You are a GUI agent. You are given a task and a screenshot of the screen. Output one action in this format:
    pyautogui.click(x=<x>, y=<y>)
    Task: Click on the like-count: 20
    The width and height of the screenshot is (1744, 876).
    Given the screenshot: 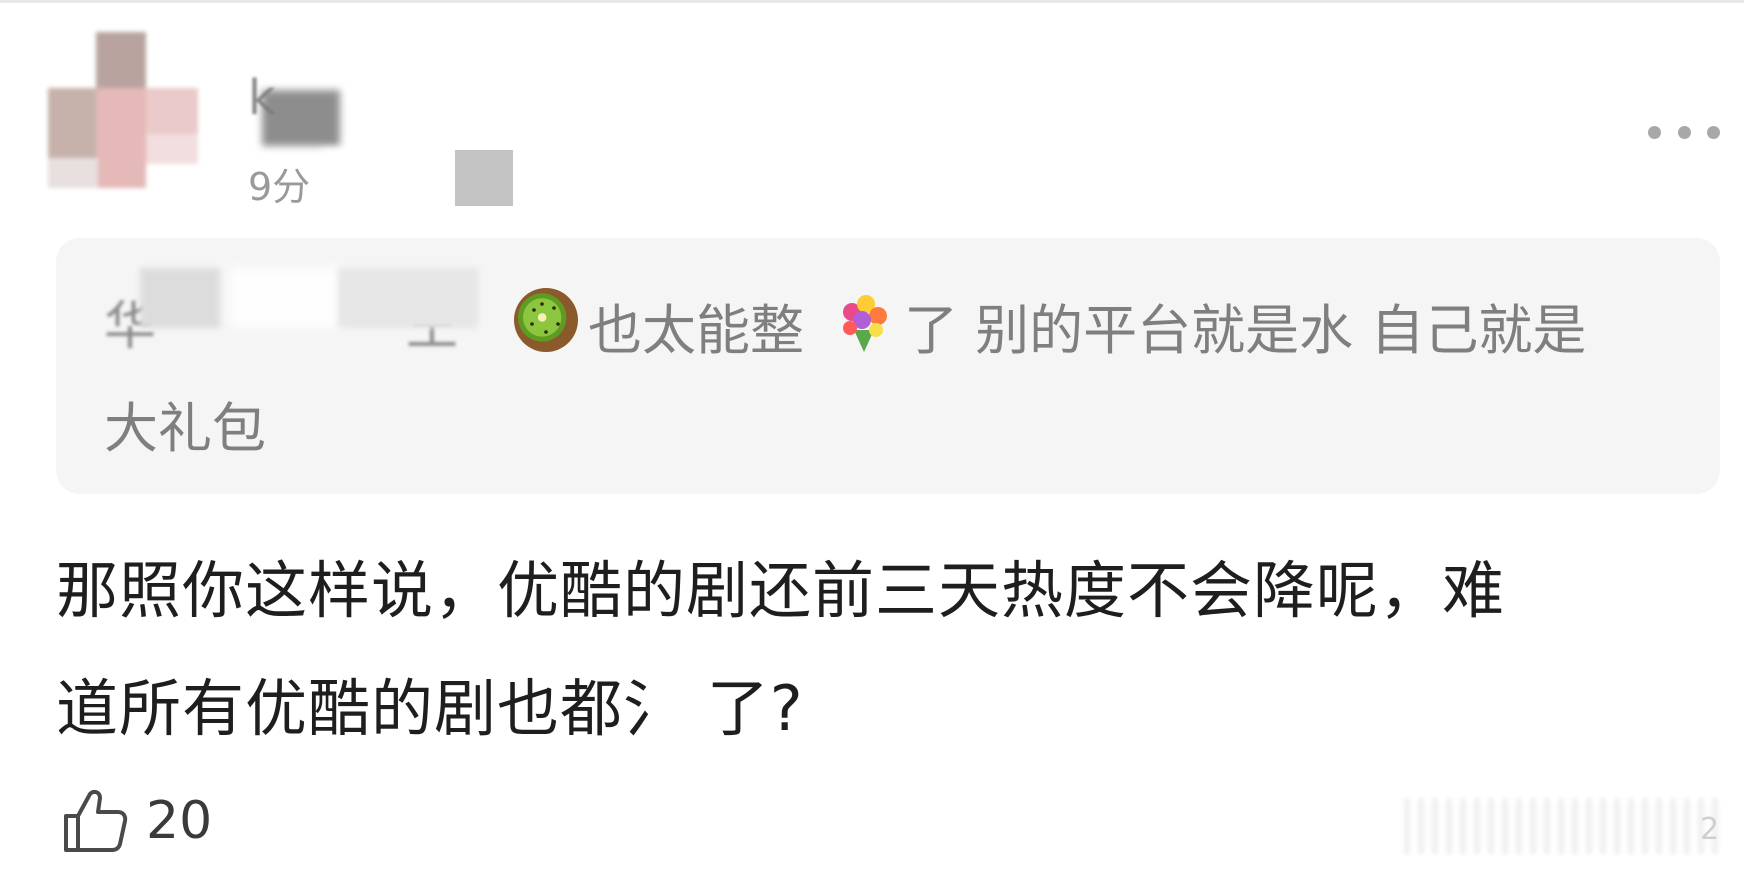 What is the action you would take?
    pyautogui.click(x=179, y=821)
    